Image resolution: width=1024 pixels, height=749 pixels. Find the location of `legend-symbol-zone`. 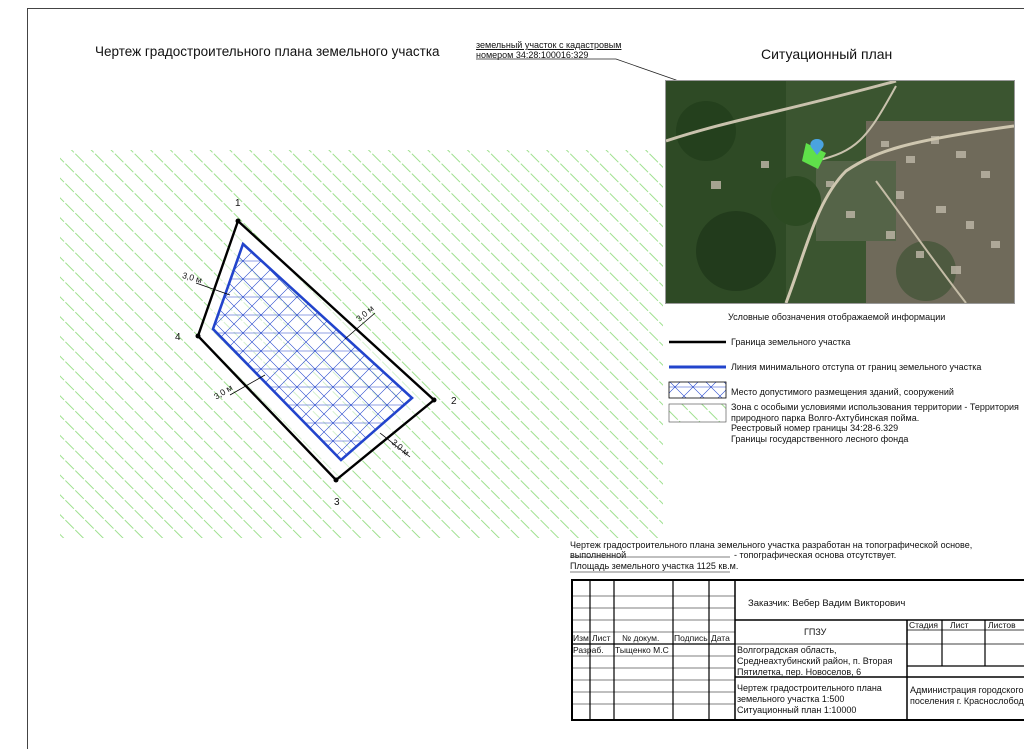

legend-symbol-zone is located at coordinates (697, 413).